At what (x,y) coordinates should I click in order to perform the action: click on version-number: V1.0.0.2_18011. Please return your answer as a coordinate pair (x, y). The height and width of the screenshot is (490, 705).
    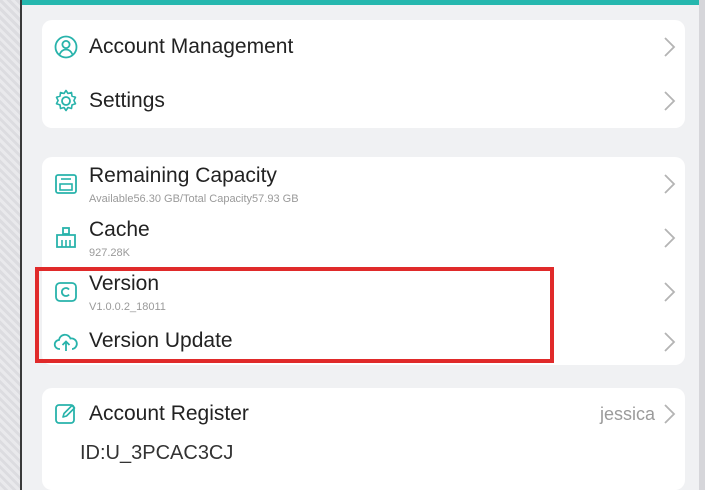
    Looking at the image, I should click on (127, 307).